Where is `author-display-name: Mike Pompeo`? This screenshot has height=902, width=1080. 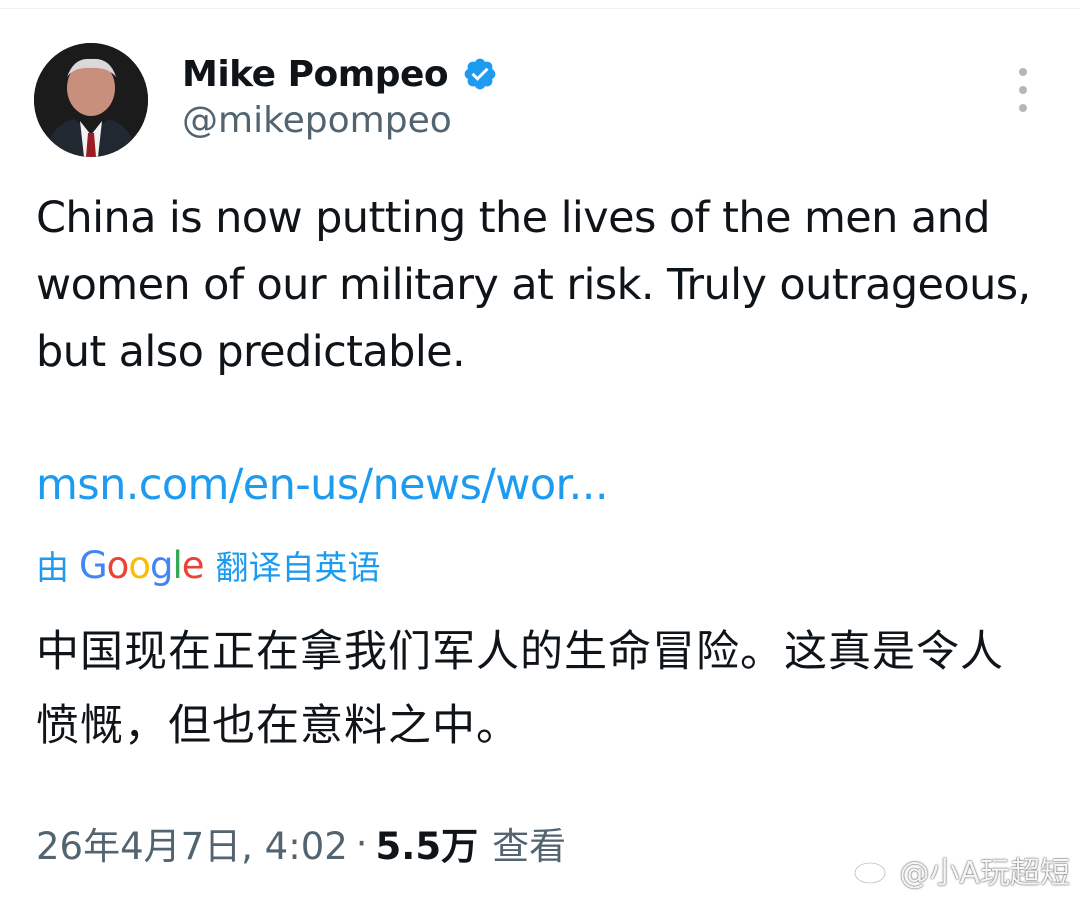 author-display-name: Mike Pompeo is located at coordinates (315, 74).